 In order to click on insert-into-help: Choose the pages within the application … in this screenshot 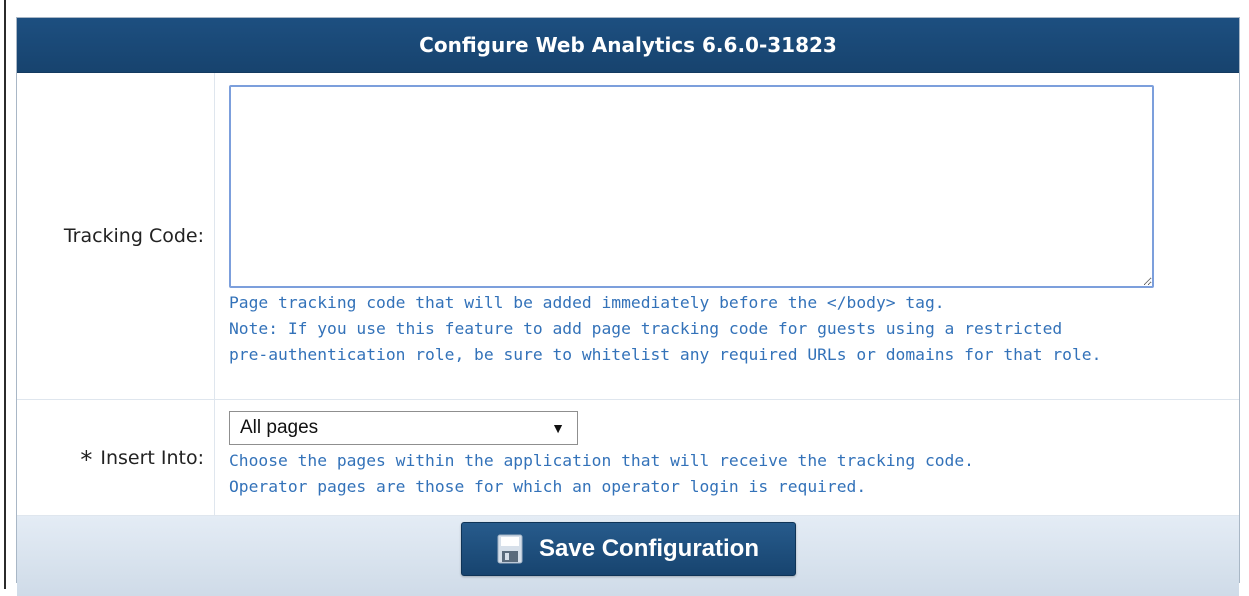, I will do `click(734, 474)`.